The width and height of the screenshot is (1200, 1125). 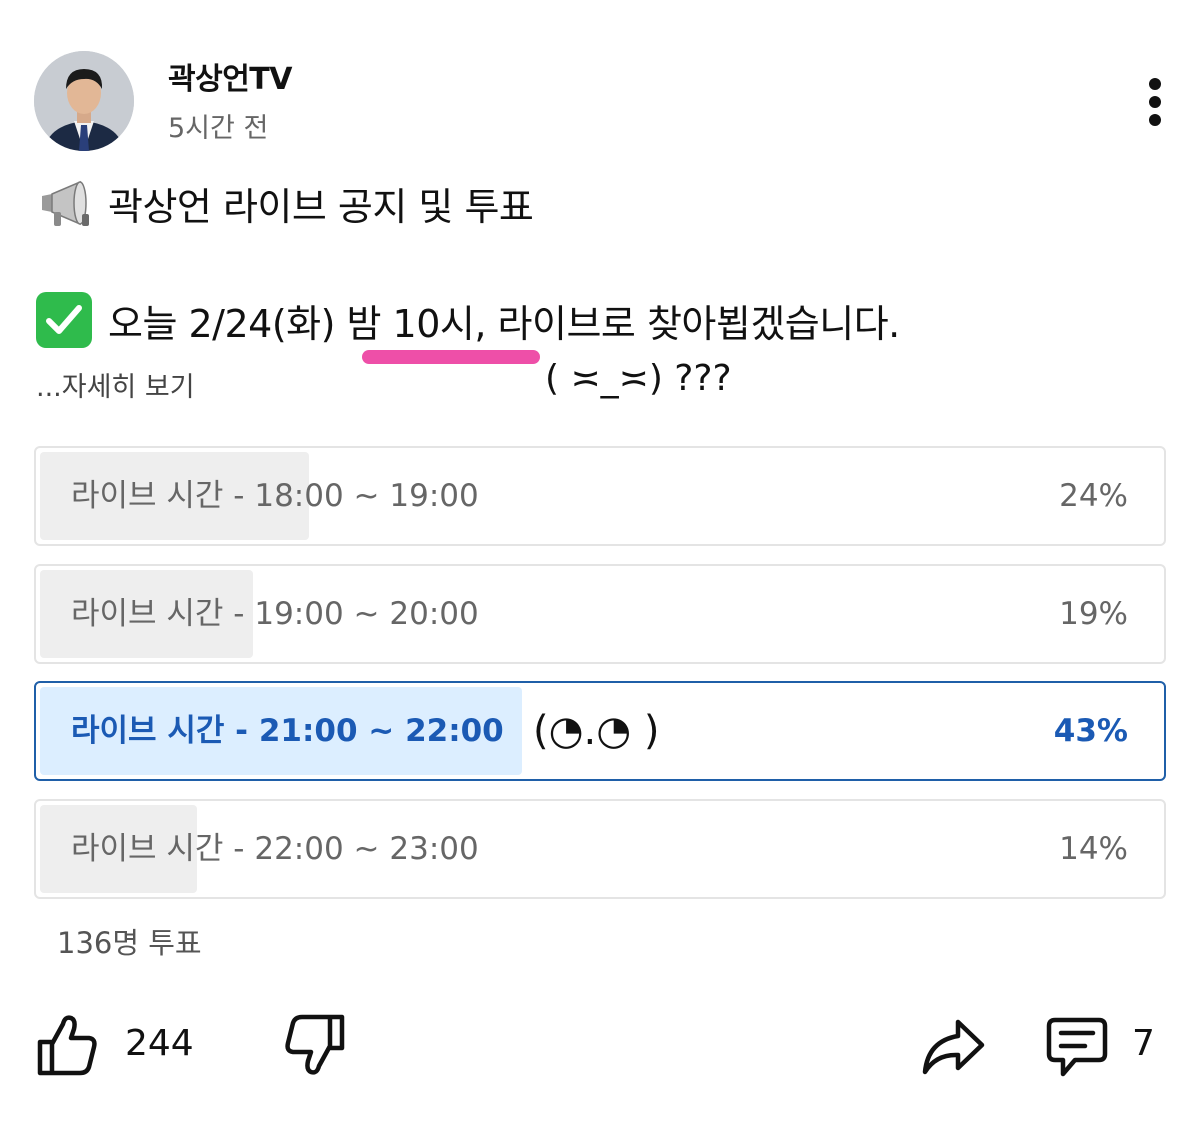 What do you see at coordinates (1093, 849) in the screenshot?
I see `poll-option-percent: 14%` at bounding box center [1093, 849].